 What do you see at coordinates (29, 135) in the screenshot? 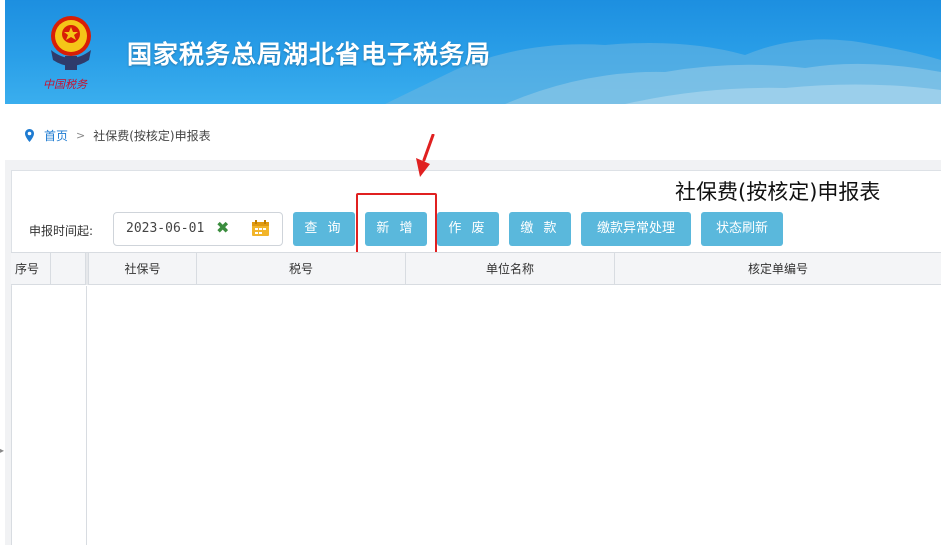
I see `location-pin-icon` at bounding box center [29, 135].